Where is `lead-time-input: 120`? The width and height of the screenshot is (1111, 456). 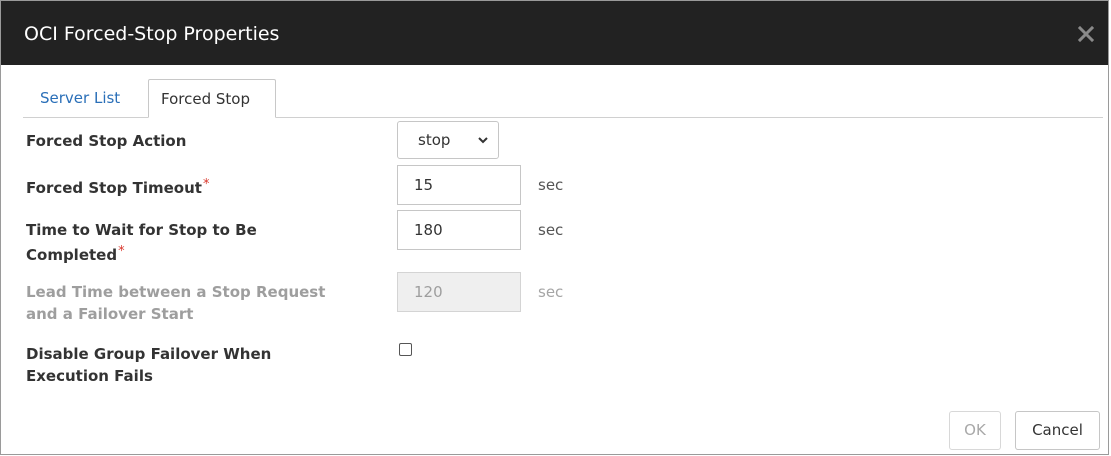 lead-time-input: 120 is located at coordinates (459, 292).